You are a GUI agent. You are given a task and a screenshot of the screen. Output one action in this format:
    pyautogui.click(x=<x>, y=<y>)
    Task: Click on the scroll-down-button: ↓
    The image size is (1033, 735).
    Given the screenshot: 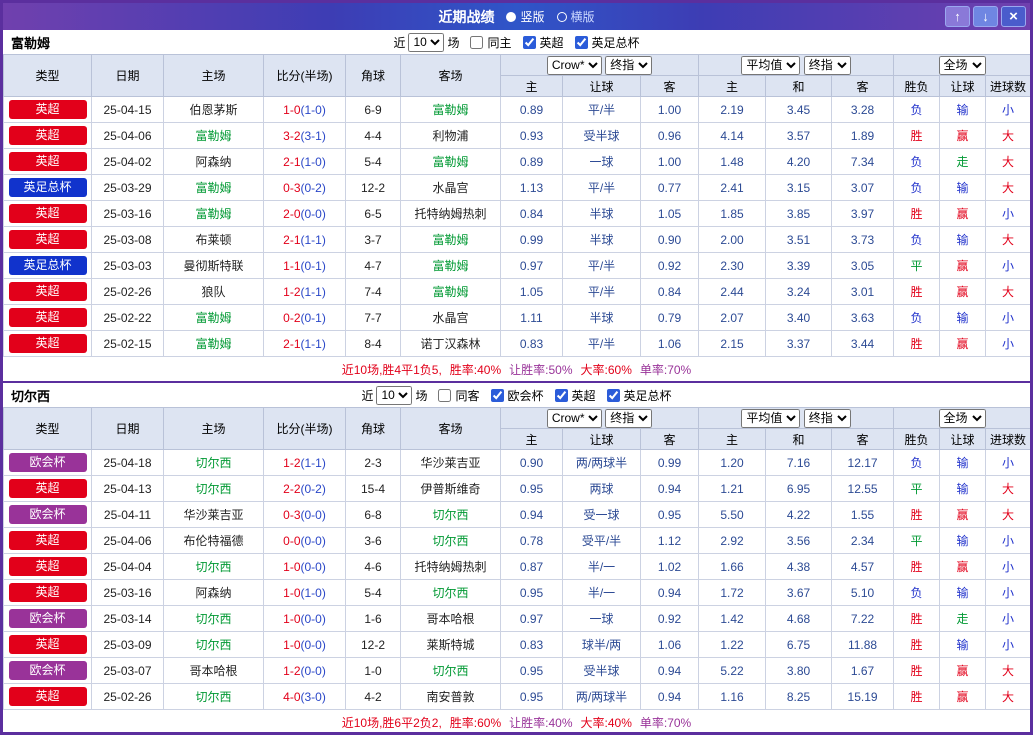 What is the action you would take?
    pyautogui.click(x=985, y=16)
    